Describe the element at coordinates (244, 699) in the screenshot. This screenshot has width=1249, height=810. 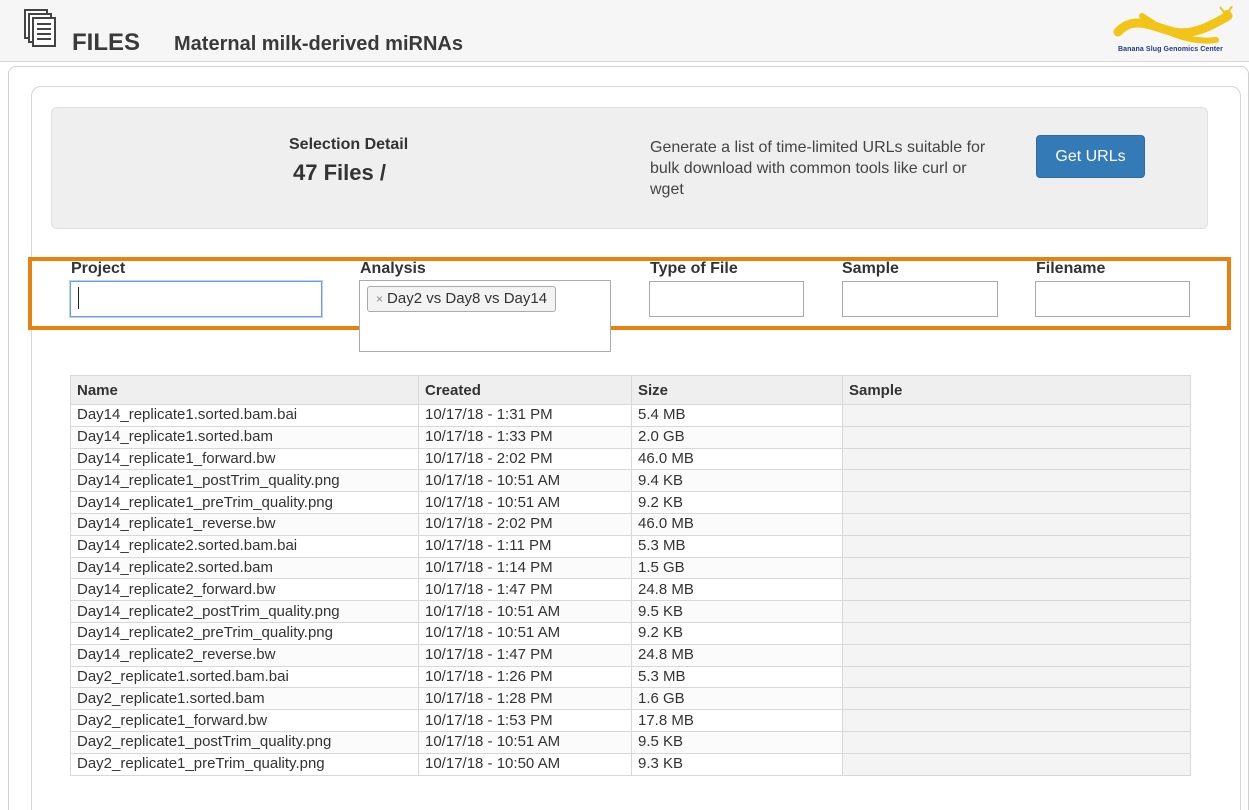
I see `cell-name: Day2_replicate1.sorted.bam` at that location.